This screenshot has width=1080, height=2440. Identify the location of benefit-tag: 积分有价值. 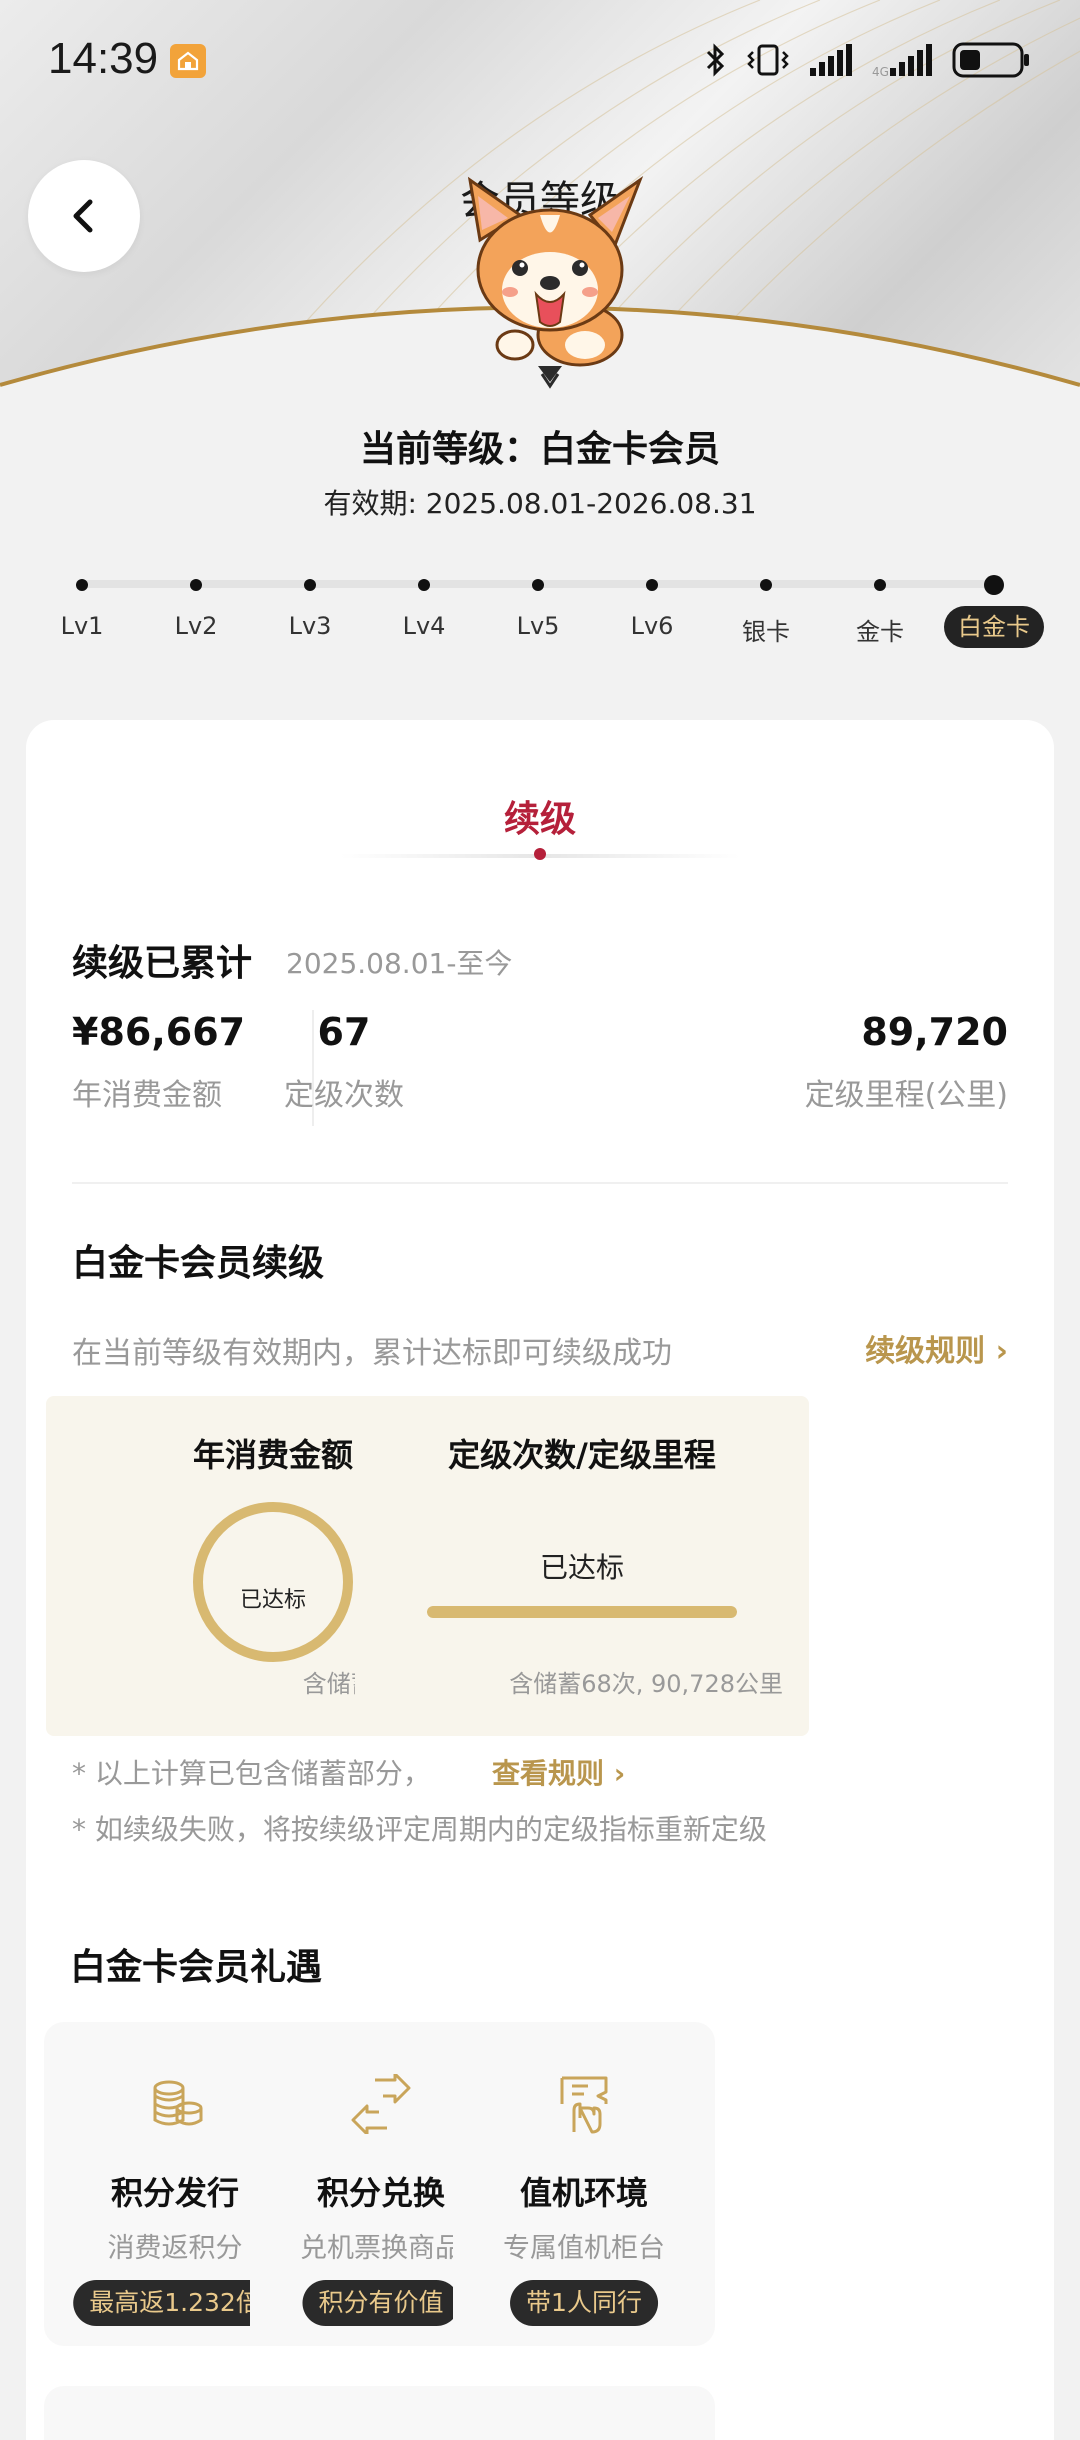
(381, 2303).